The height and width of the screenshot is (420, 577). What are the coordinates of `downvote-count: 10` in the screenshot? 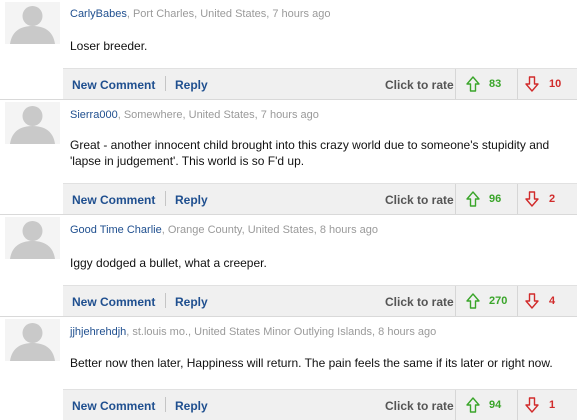 It's located at (555, 84).